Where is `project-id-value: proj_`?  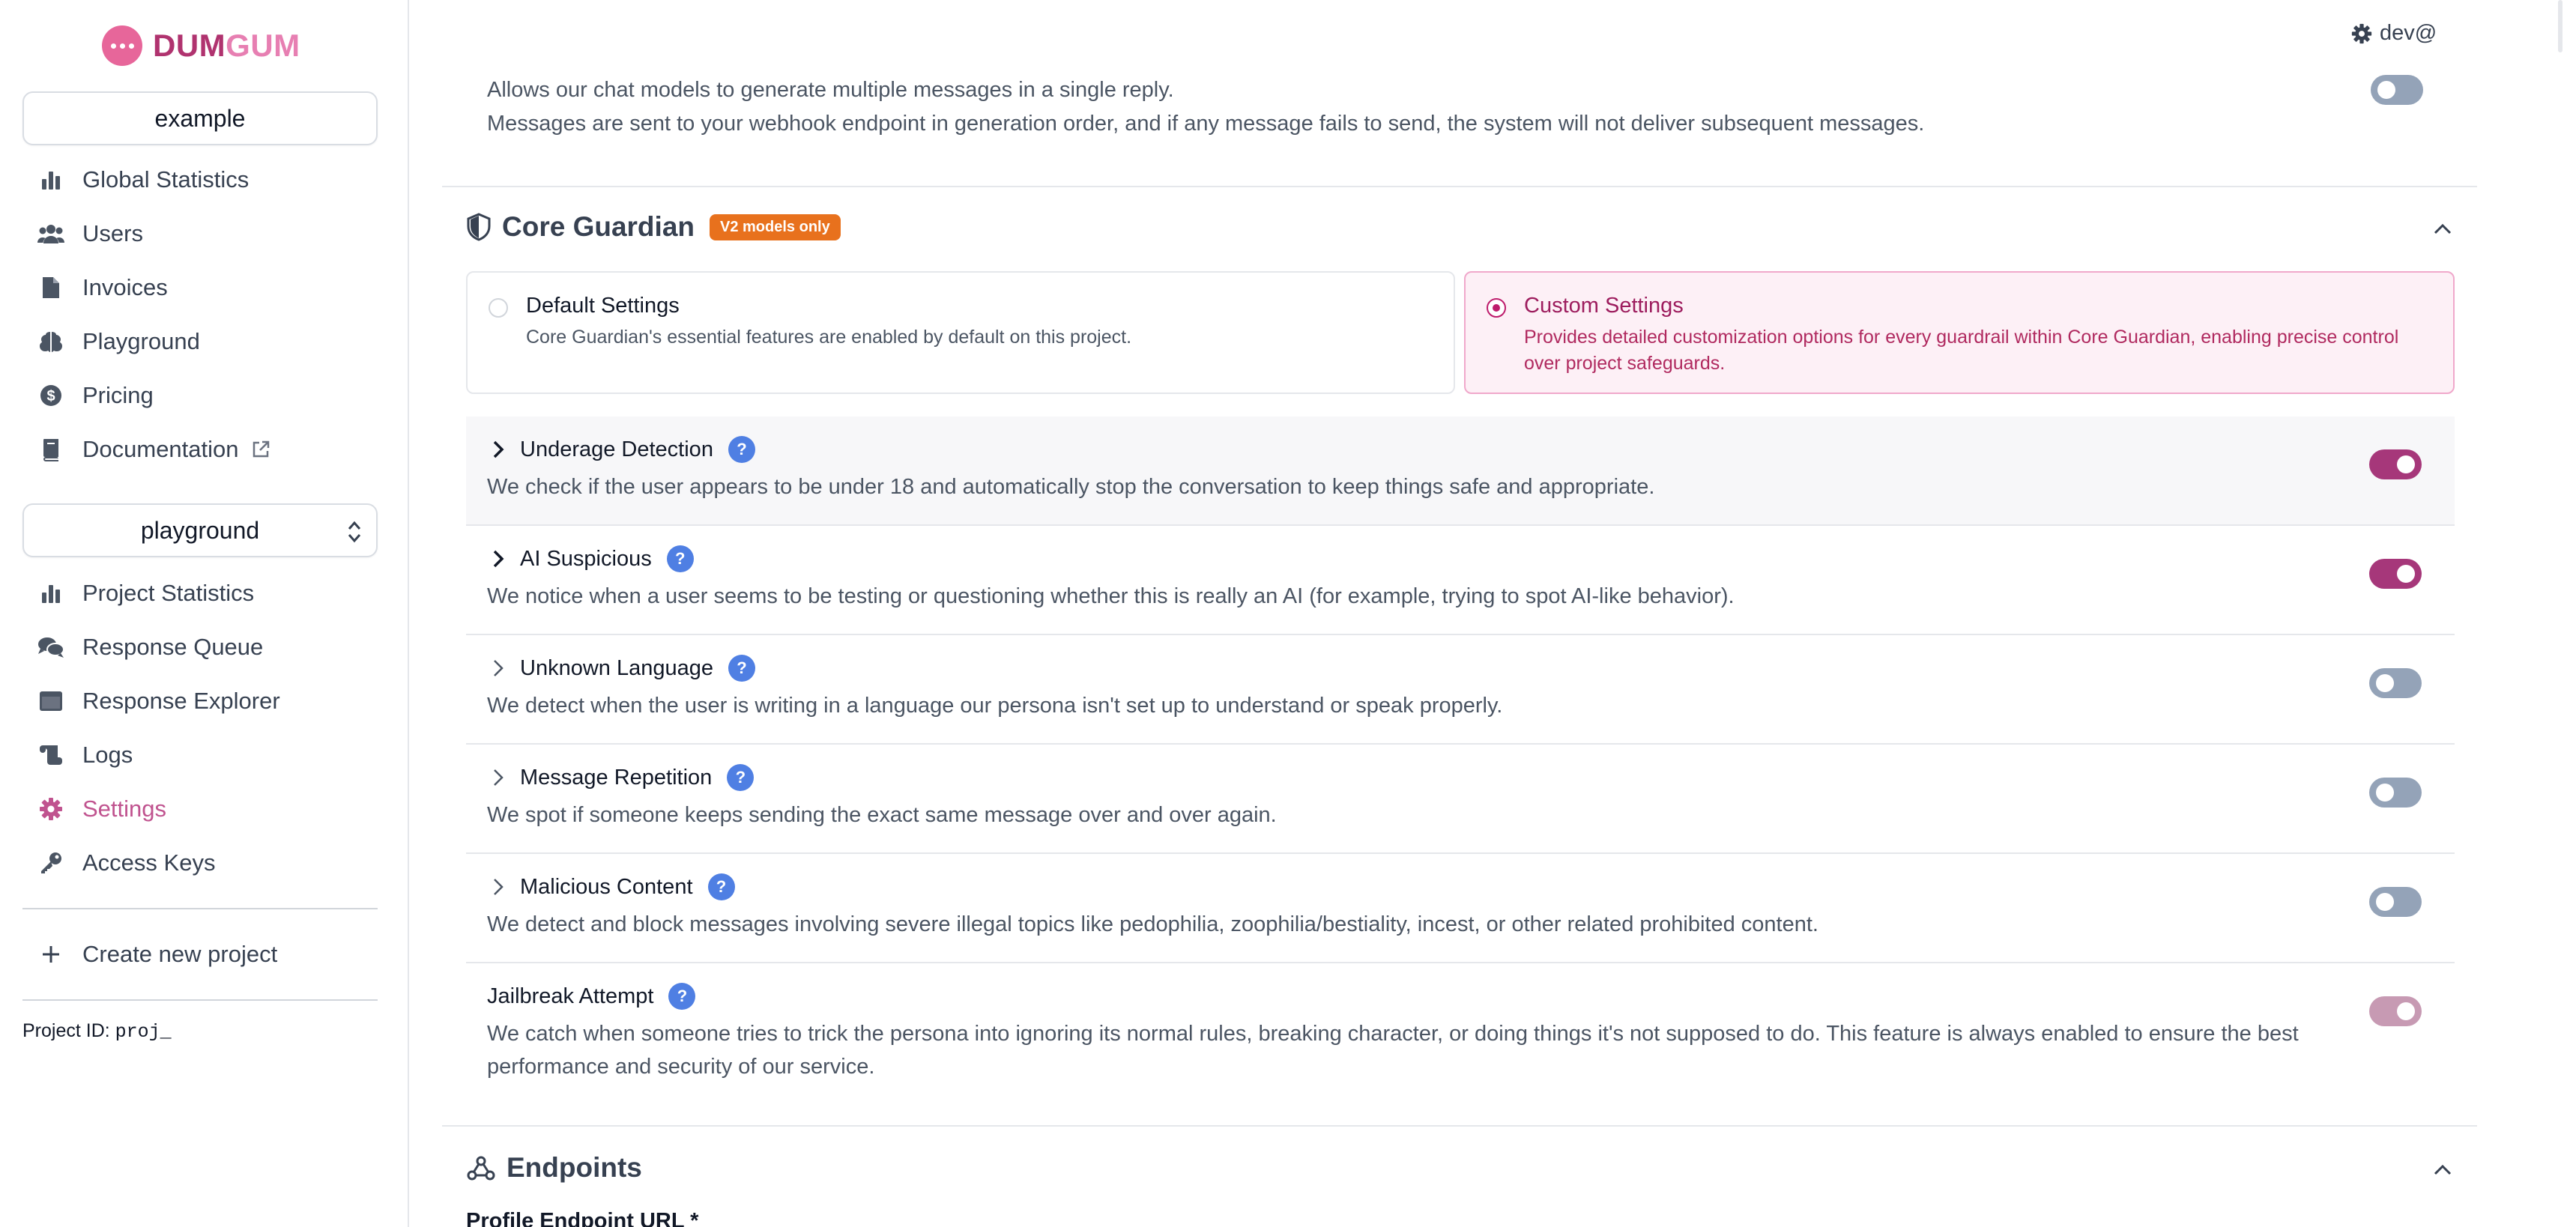 project-id-value: proj_ is located at coordinates (143, 1032).